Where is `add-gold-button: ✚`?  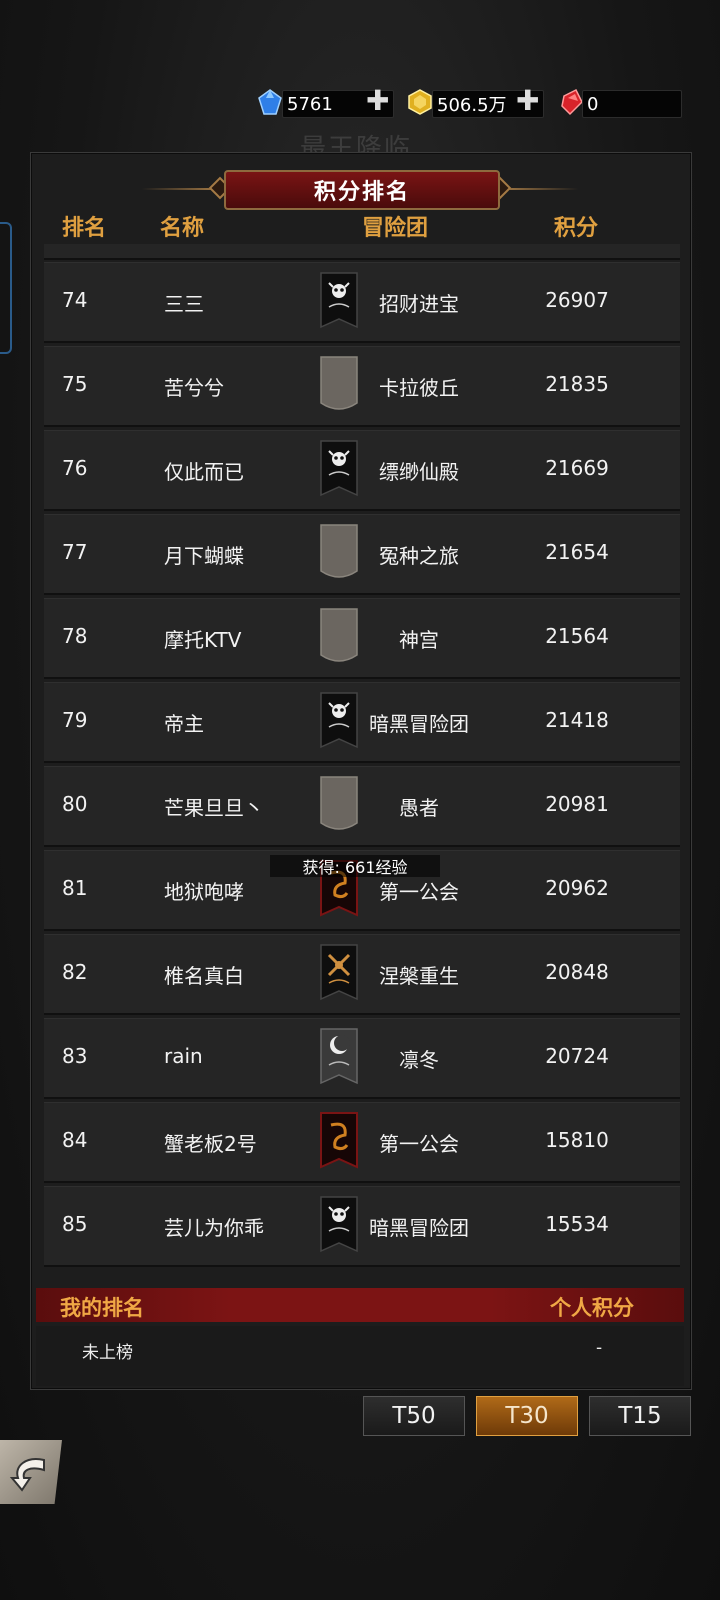
add-gold-button: ✚ is located at coordinates (527, 101).